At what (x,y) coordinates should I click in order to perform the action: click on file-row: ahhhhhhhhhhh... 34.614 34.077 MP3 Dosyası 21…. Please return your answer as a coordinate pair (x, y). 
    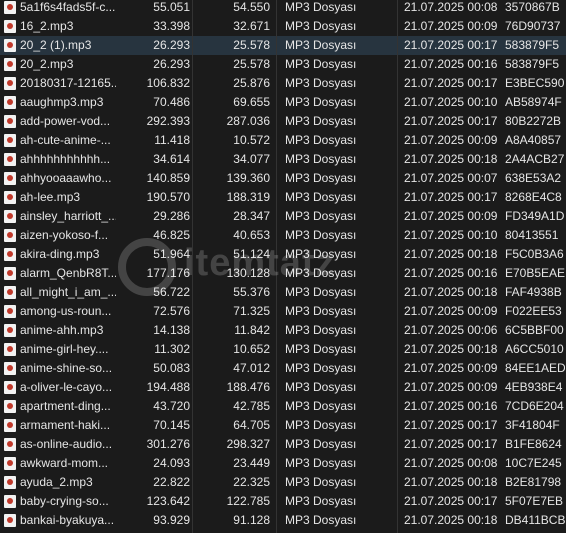
    Looking at the image, I should click on (283, 159).